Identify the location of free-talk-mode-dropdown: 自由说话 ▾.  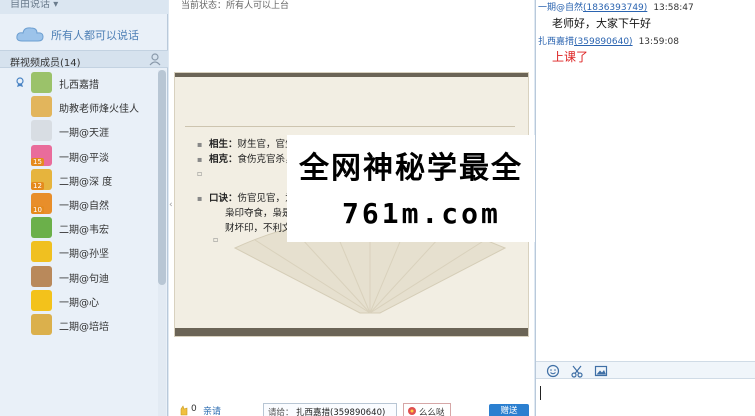
(84, 7).